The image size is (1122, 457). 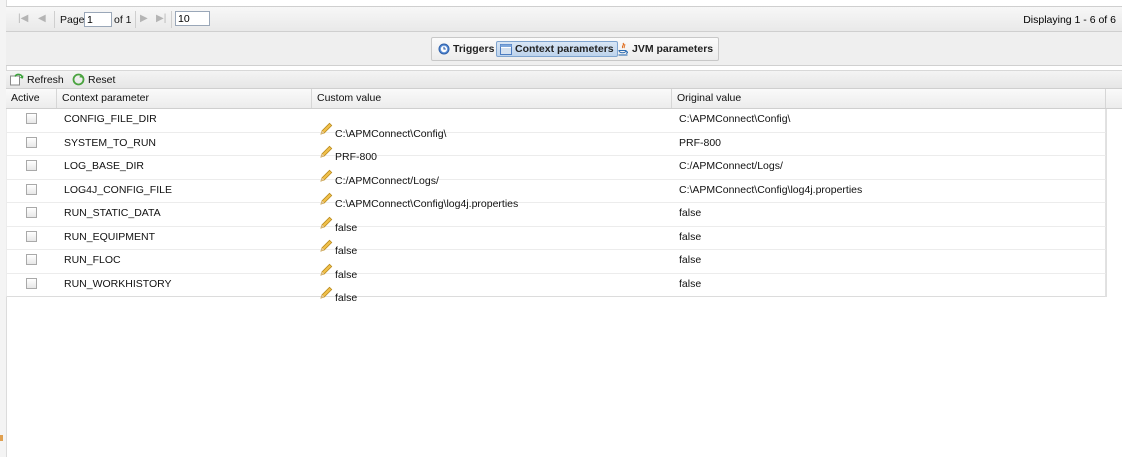 What do you see at coordinates (102, 79) in the screenshot?
I see `reset-label: Reset` at bounding box center [102, 79].